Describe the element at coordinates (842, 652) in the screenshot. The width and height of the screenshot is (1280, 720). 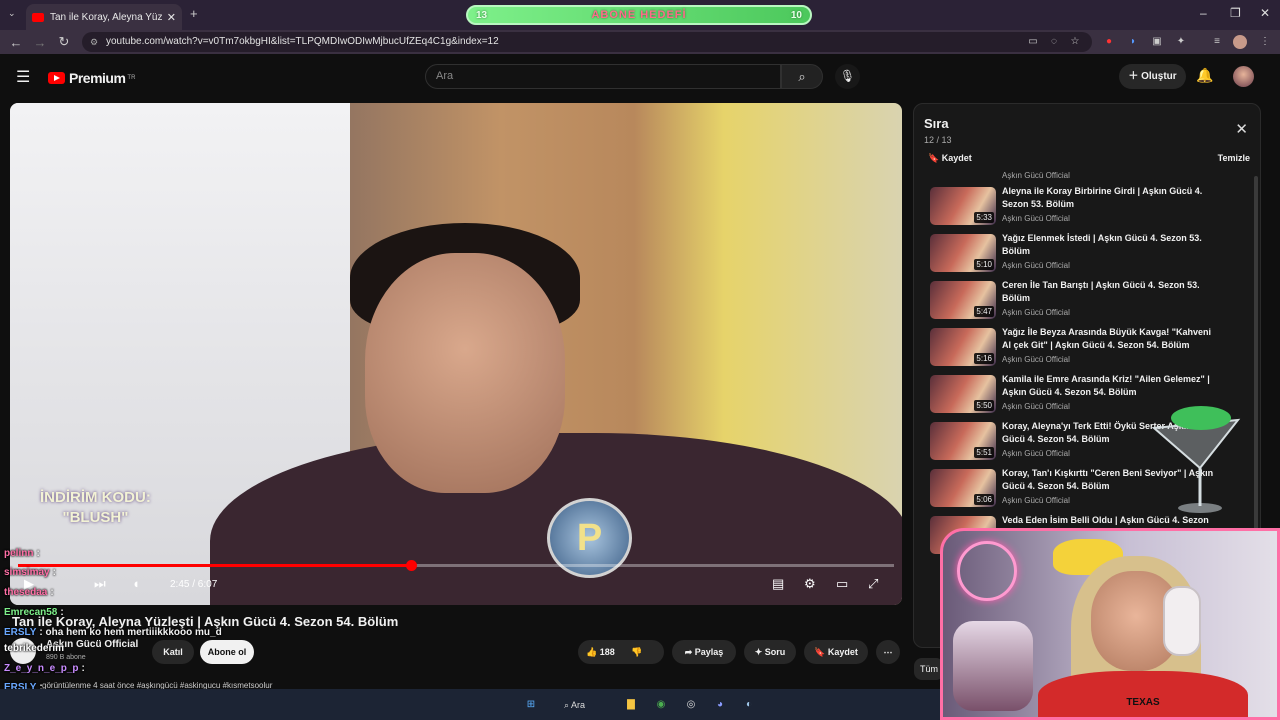
I see `save-label: Kaydet` at that location.